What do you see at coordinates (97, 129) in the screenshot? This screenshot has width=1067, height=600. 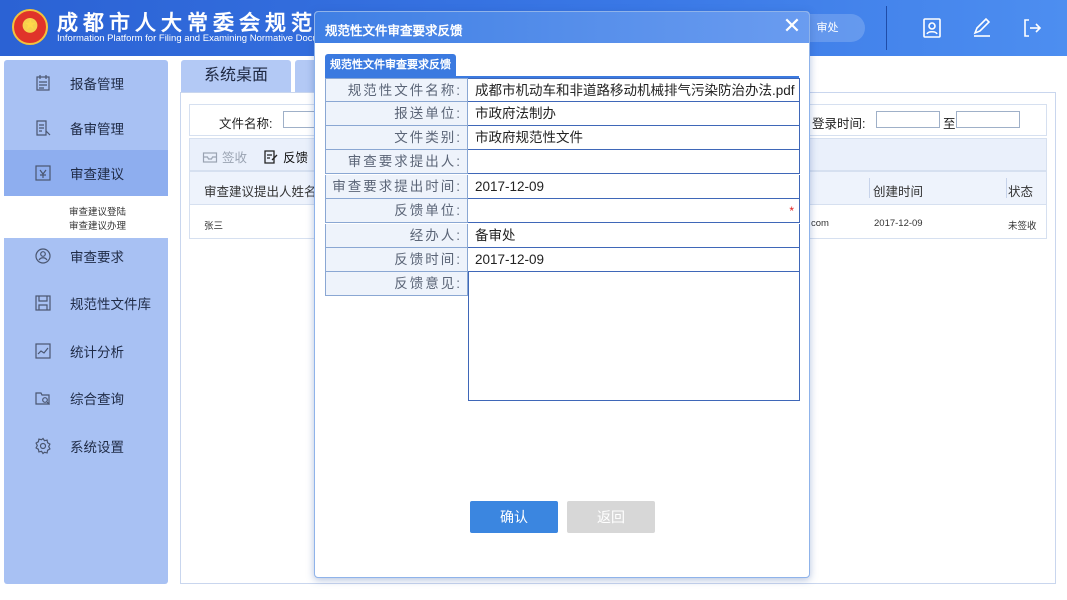 I see `sidebar-item-label: 备审管理` at bounding box center [97, 129].